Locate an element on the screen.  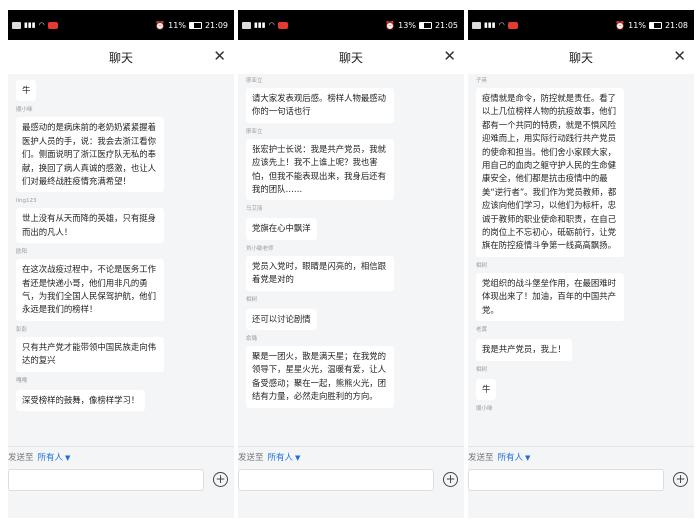
clock: 21:08 is located at coordinates (676, 25).